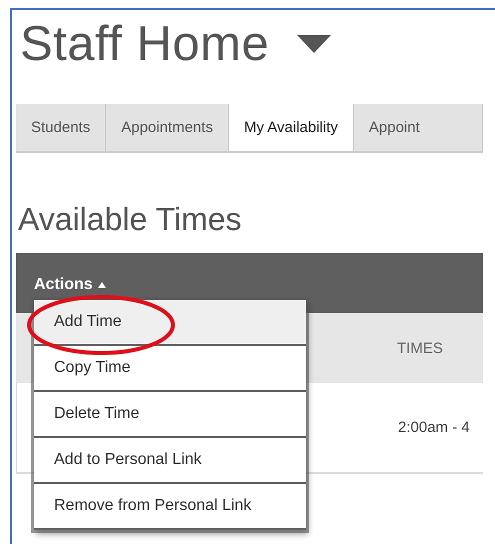 The height and width of the screenshot is (546, 495). I want to click on column-header: TIMES, so click(419, 348).